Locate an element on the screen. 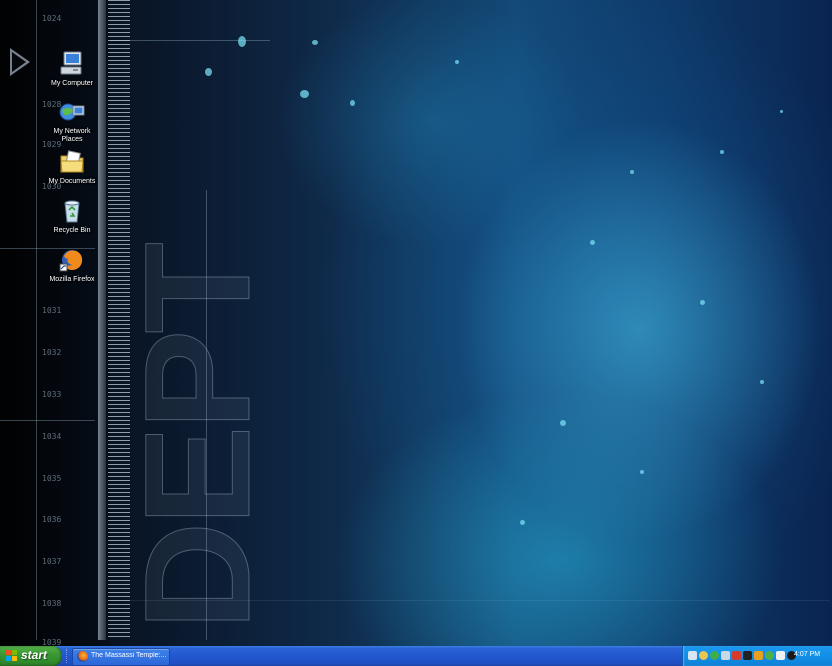  wallpaper-ruler-bar is located at coordinates (102, 320).